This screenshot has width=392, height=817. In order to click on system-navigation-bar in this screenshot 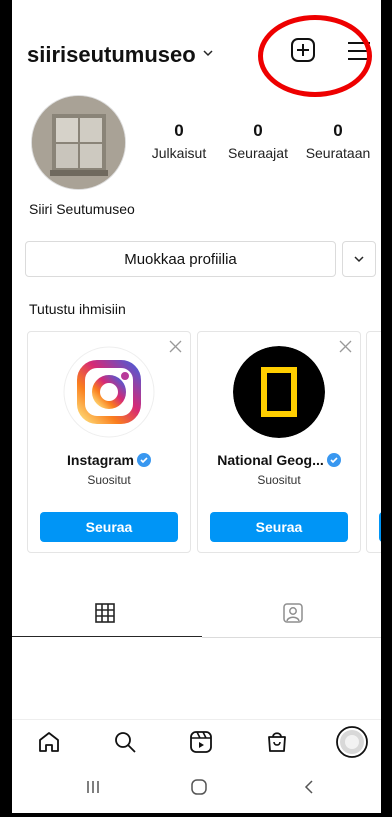, I will do `click(196, 790)`.